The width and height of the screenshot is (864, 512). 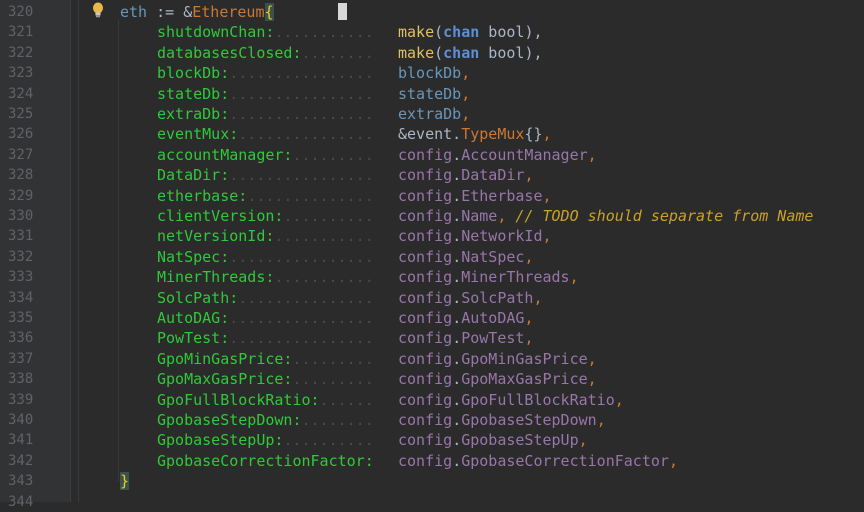 I want to click on field-name: MinerThreads:, so click(x=216, y=277).